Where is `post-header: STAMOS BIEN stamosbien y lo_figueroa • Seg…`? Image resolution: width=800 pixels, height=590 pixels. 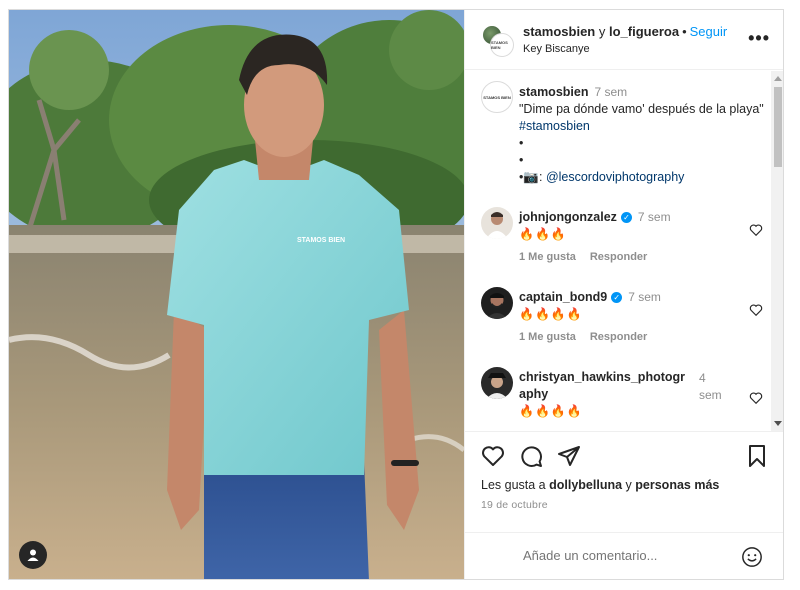 post-header: STAMOS BIEN stamosbien y lo_figueroa • Seg… is located at coordinates (624, 40).